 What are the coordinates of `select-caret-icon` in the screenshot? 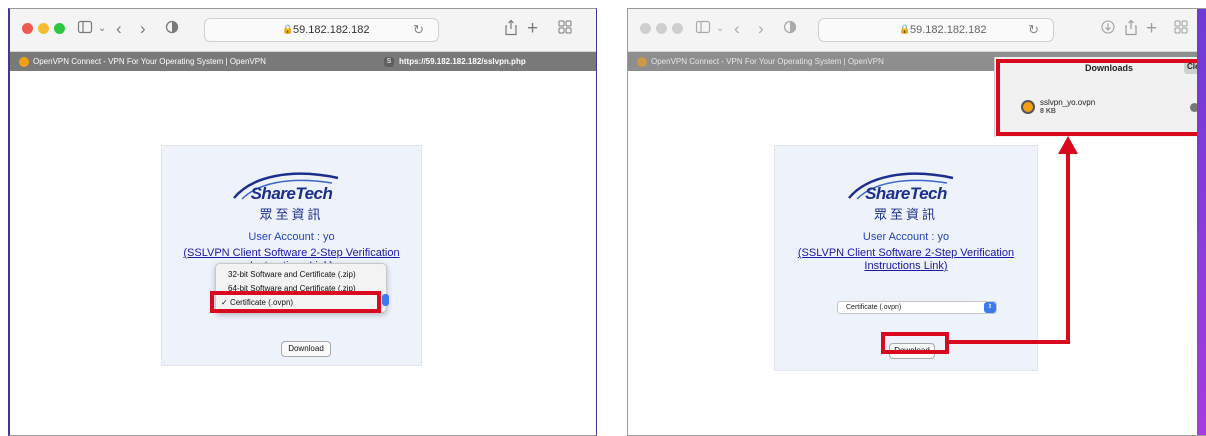 It's located at (385, 300).